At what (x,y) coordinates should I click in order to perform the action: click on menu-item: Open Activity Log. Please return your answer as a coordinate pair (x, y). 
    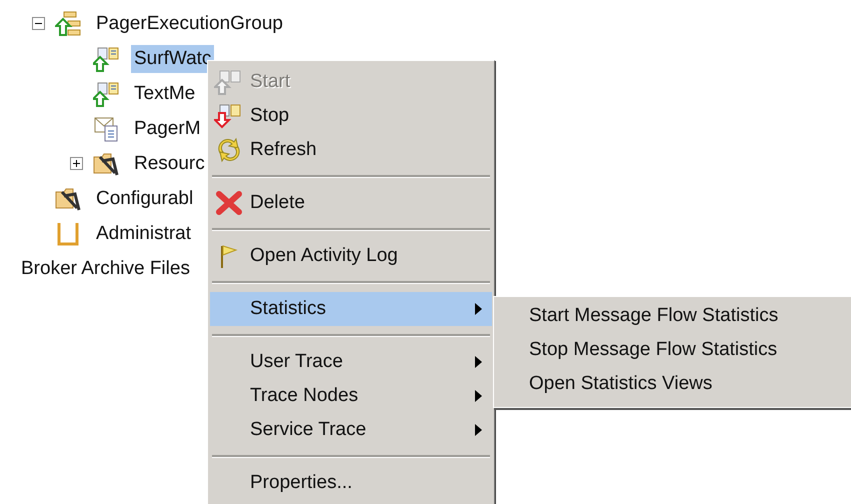
    Looking at the image, I should click on (351, 256).